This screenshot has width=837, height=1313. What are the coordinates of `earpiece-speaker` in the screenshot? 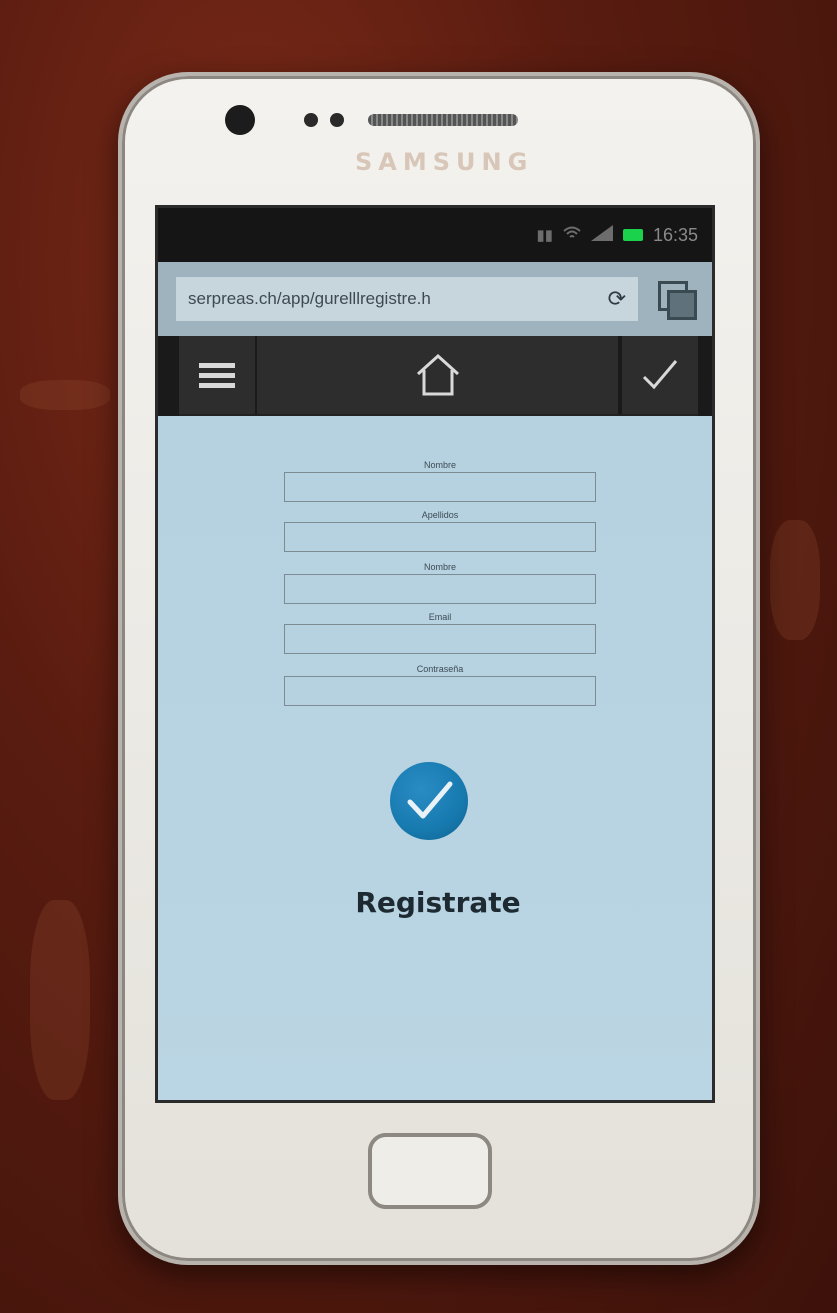 It's located at (443, 120).